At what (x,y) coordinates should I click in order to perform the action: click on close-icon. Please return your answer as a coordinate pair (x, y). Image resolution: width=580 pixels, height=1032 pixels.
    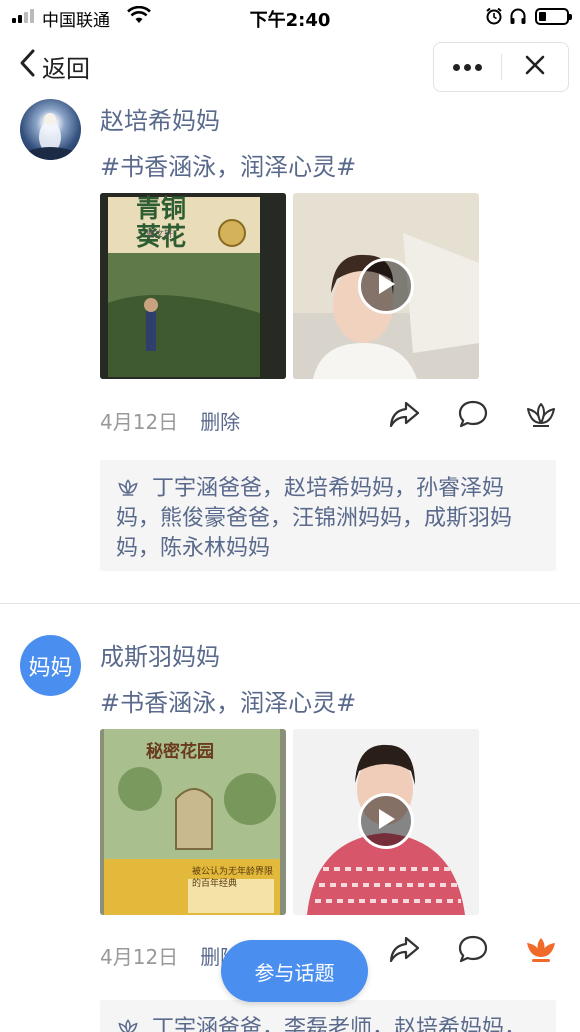
    Looking at the image, I should click on (535, 67).